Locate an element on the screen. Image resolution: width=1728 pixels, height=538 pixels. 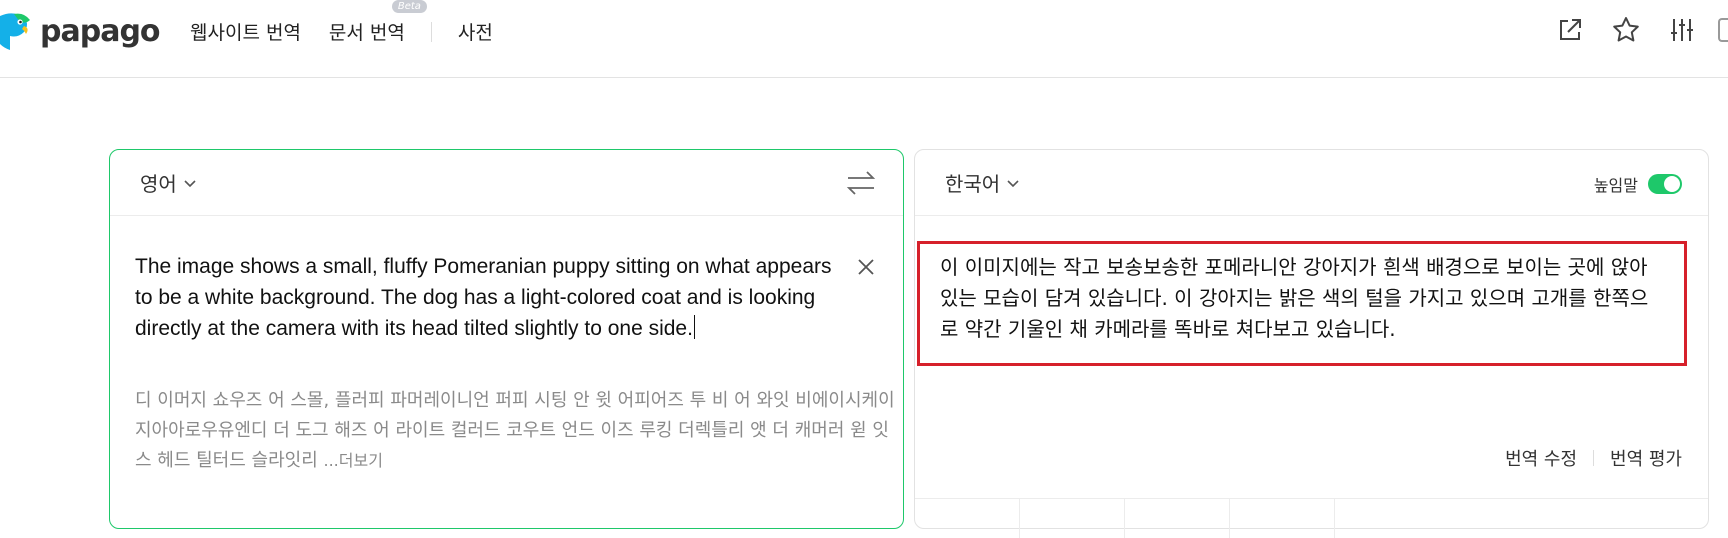
honorific-label: 높임말 is located at coordinates (1615, 185).